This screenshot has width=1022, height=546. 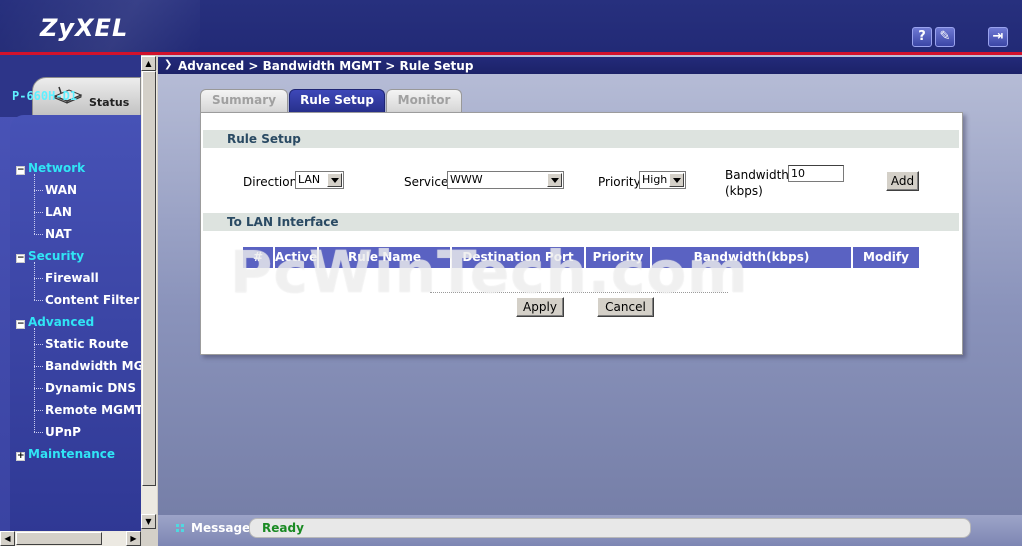 I want to click on column-header-number: #, so click(x=259, y=257).